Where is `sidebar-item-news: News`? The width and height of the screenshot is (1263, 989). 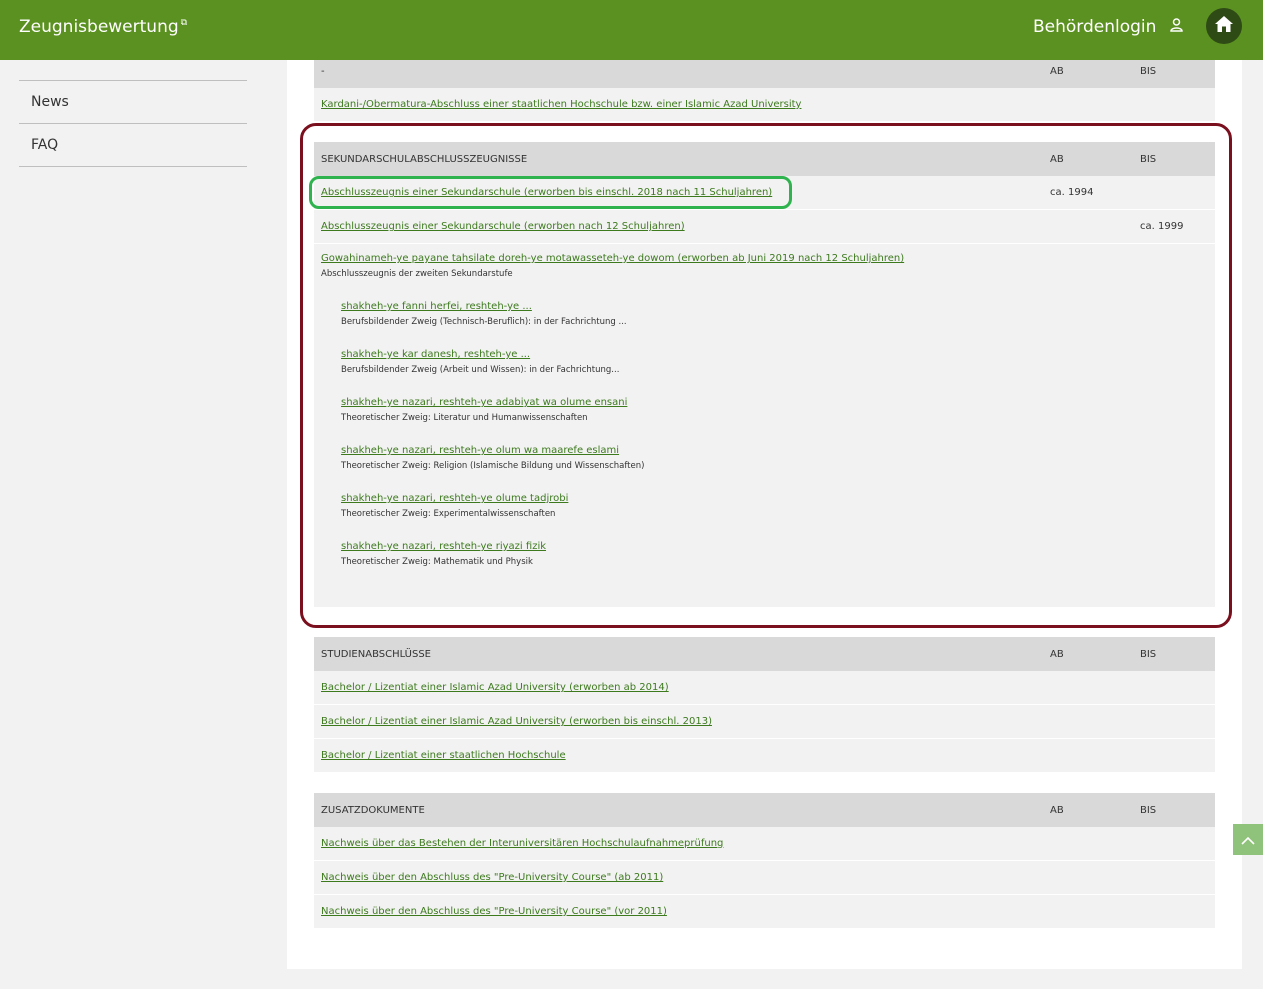 sidebar-item-news: News is located at coordinates (133, 102).